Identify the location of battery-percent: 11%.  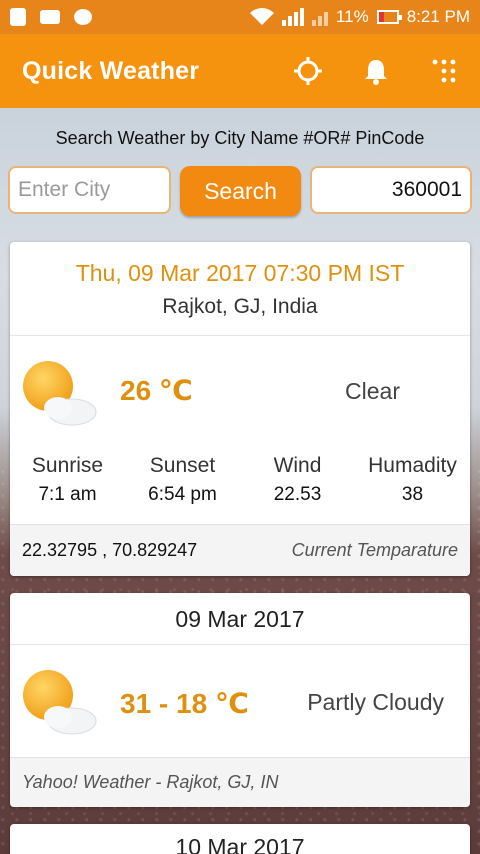
(352, 16).